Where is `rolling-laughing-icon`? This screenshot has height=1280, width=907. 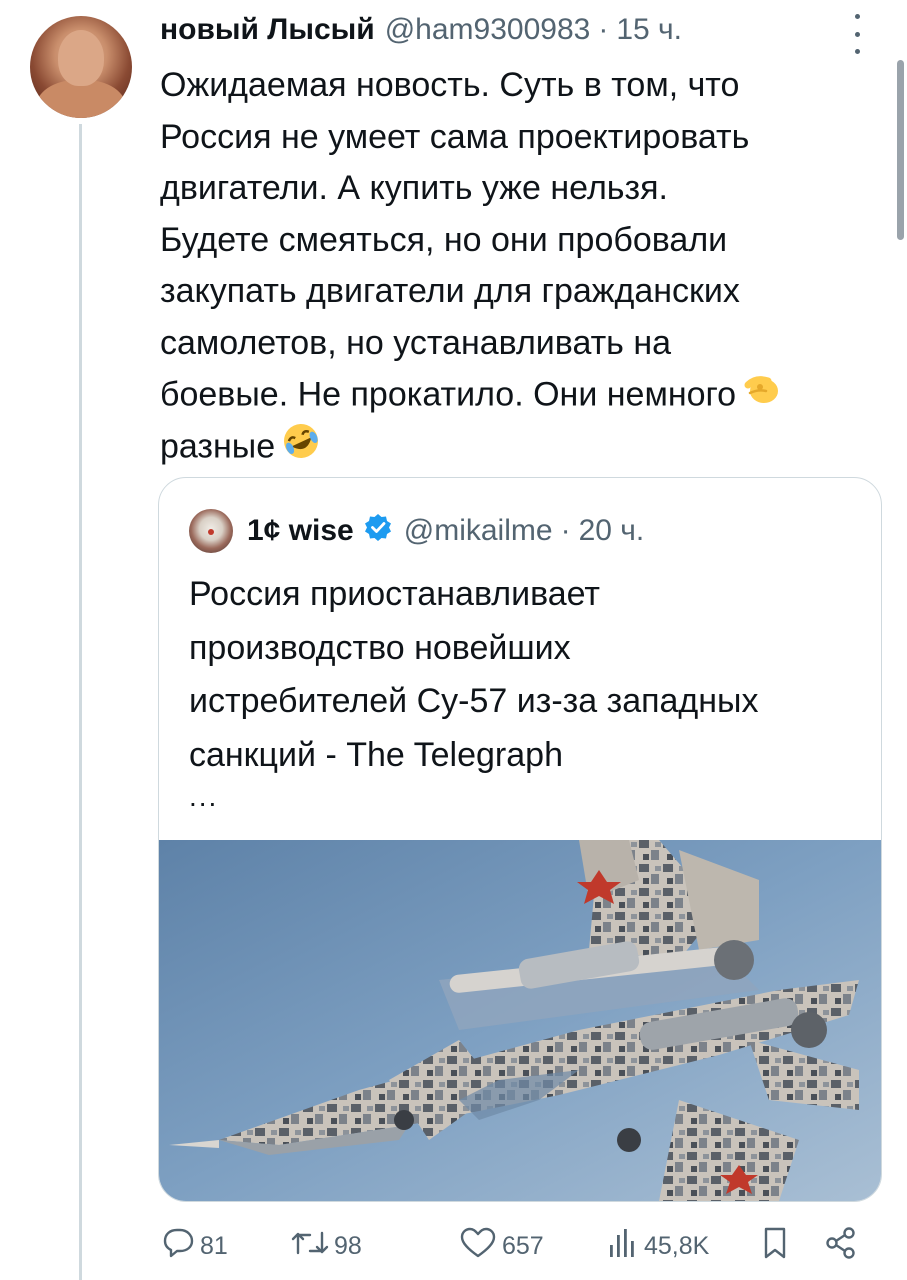
rolling-laughing-icon is located at coordinates (301, 449).